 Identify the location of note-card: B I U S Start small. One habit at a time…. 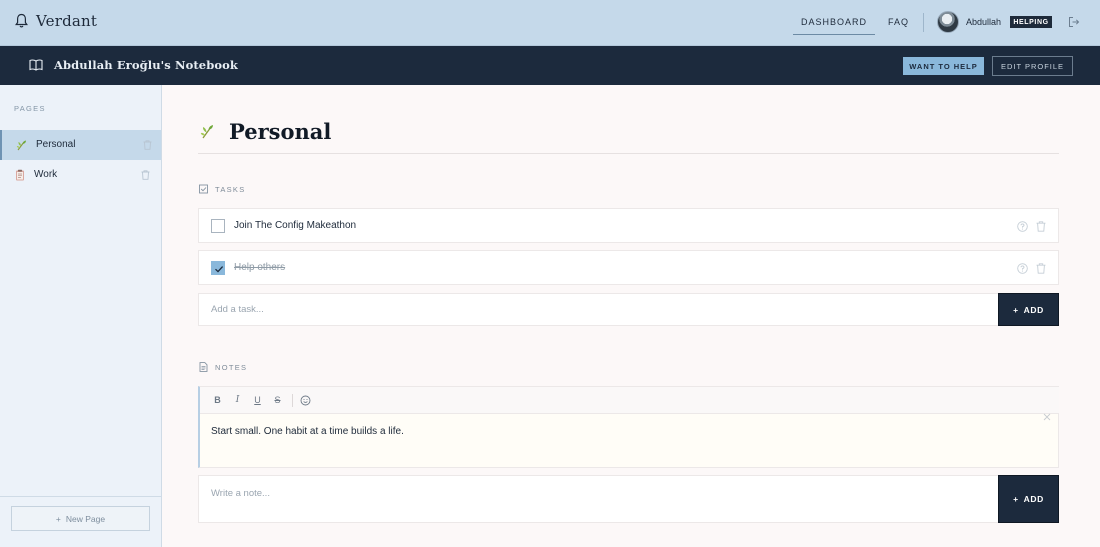
(628, 427).